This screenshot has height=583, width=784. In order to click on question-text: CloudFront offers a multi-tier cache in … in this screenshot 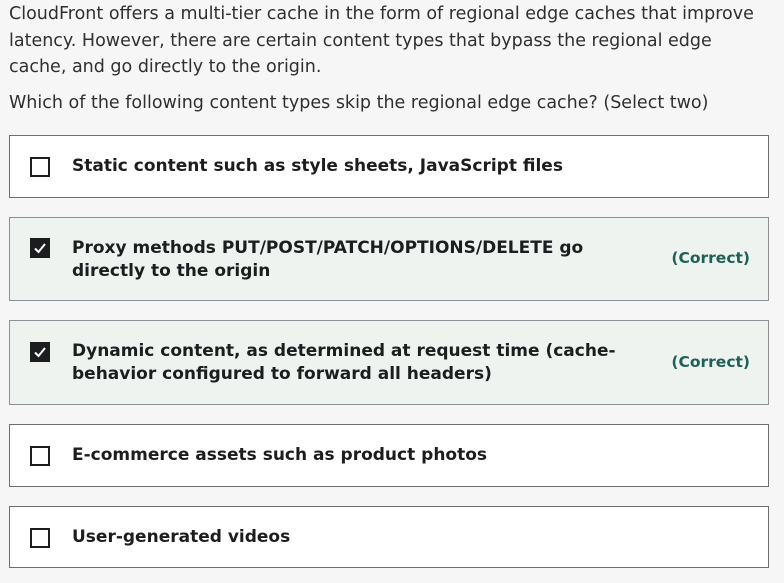, I will do `click(381, 40)`.